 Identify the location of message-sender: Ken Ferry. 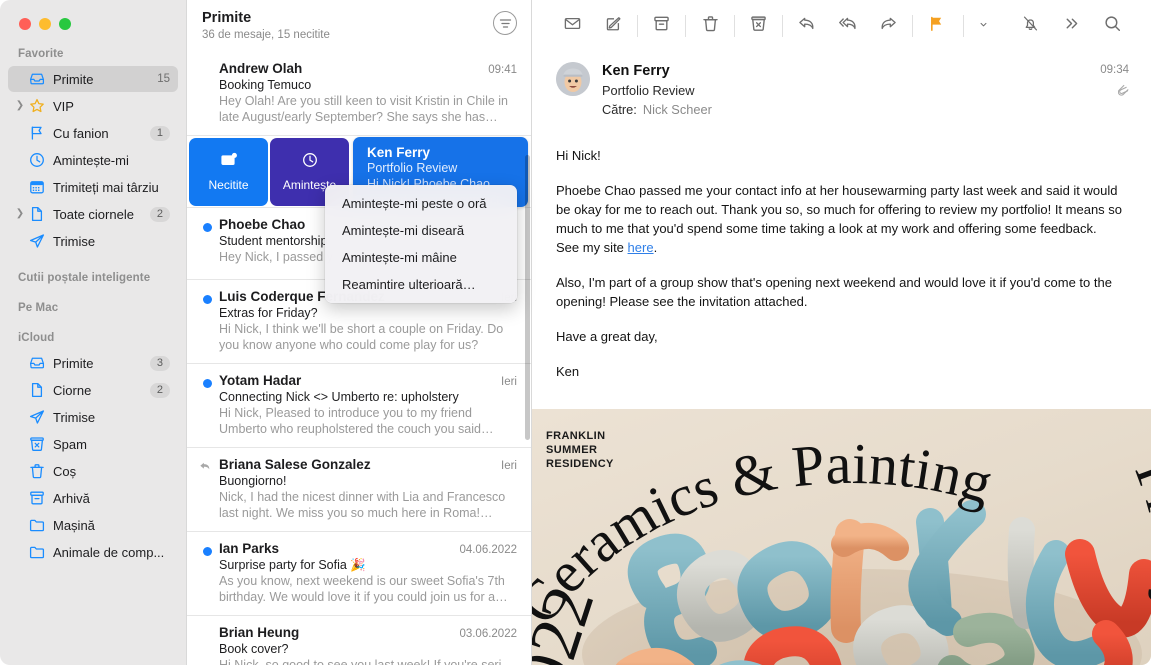
(399, 152).